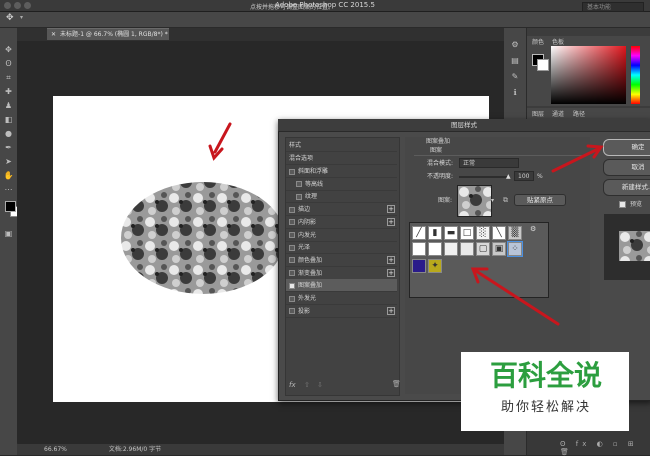 The height and width of the screenshot is (456, 650). Describe the element at coordinates (545, 407) in the screenshot. I see `watermark-subtitle: 助你轻松解决` at that location.